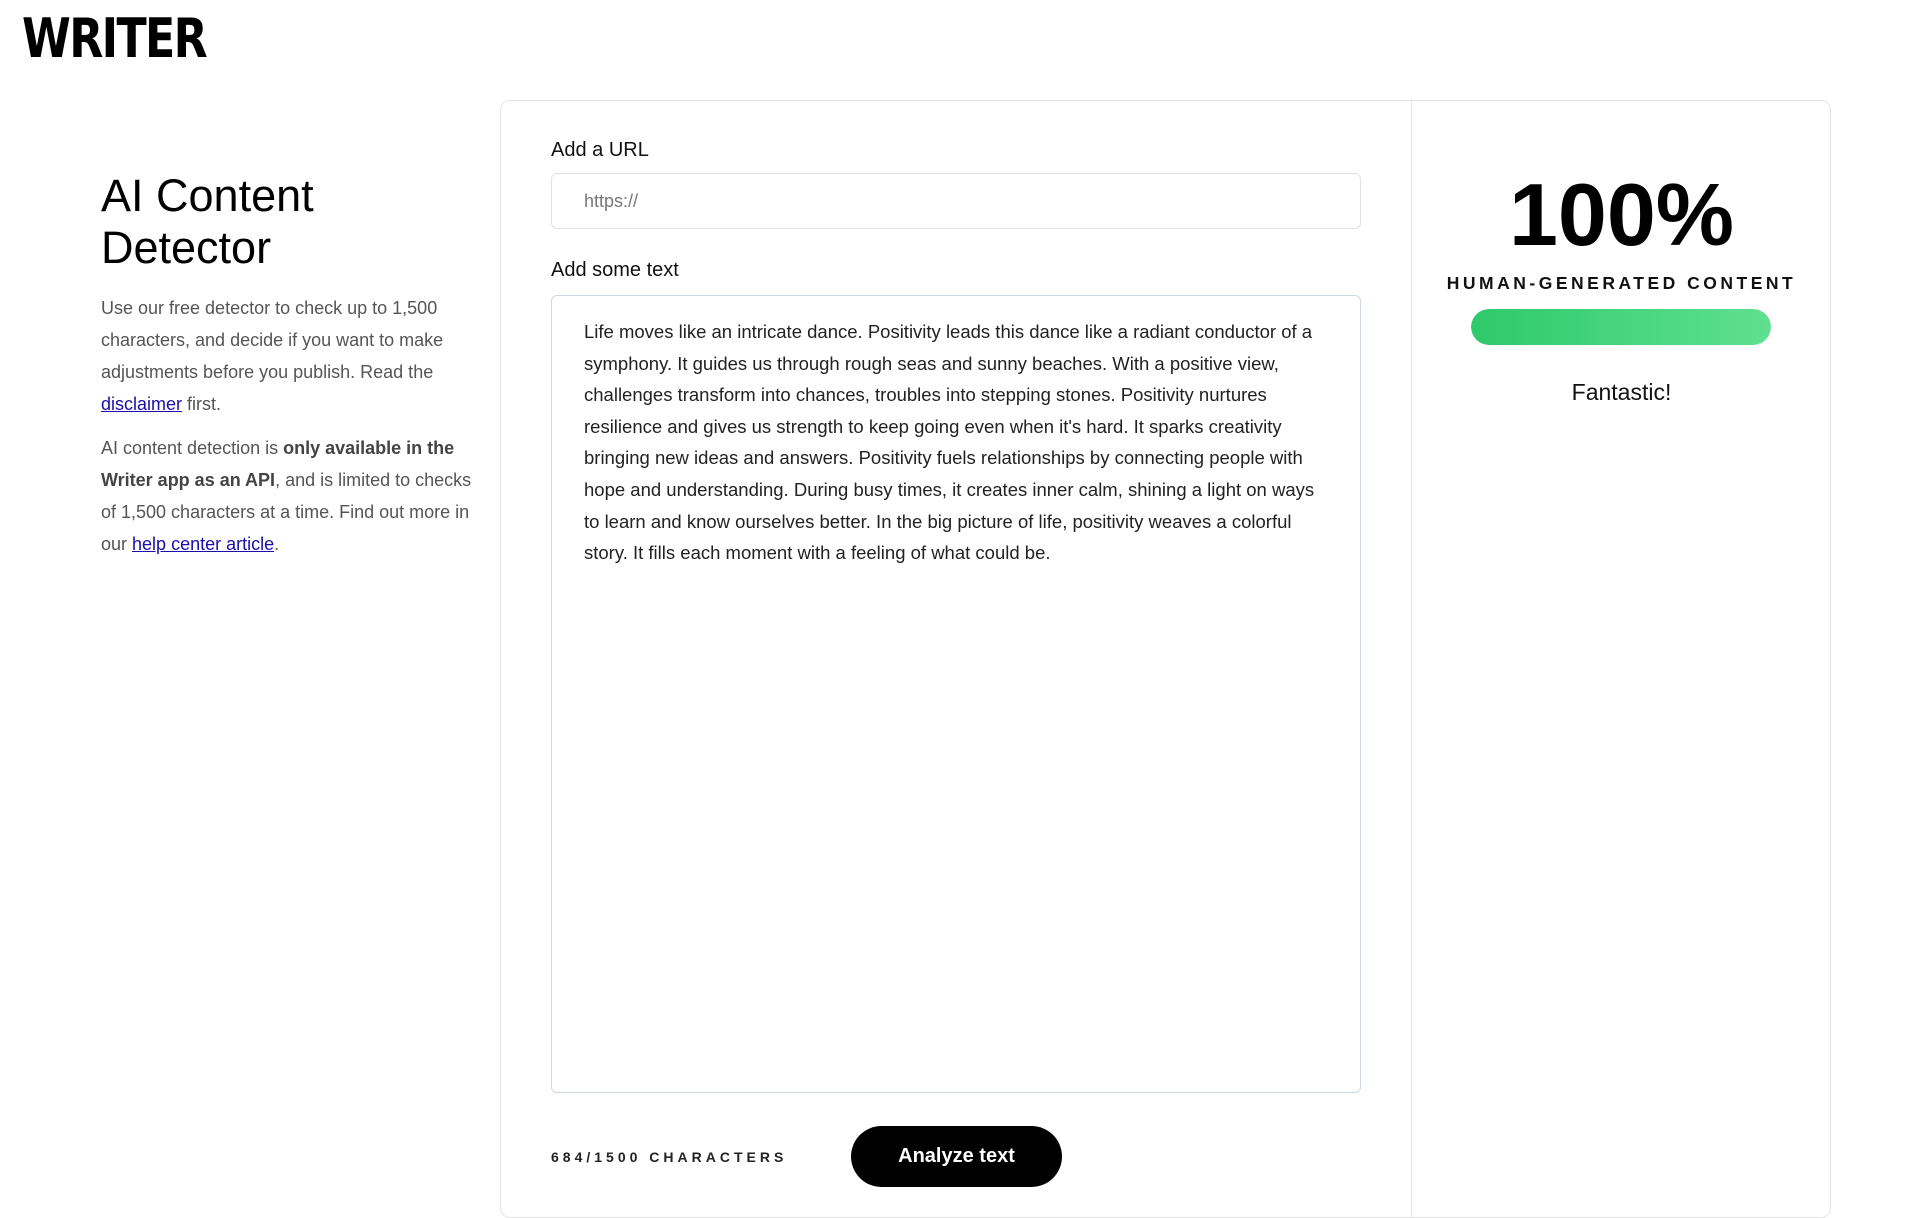 This screenshot has width=1919, height=1218. I want to click on help-center-link: help center article, so click(203, 544).